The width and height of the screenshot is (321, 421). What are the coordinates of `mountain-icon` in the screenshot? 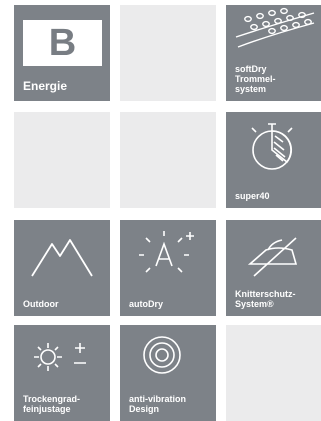 It's located at (62, 258).